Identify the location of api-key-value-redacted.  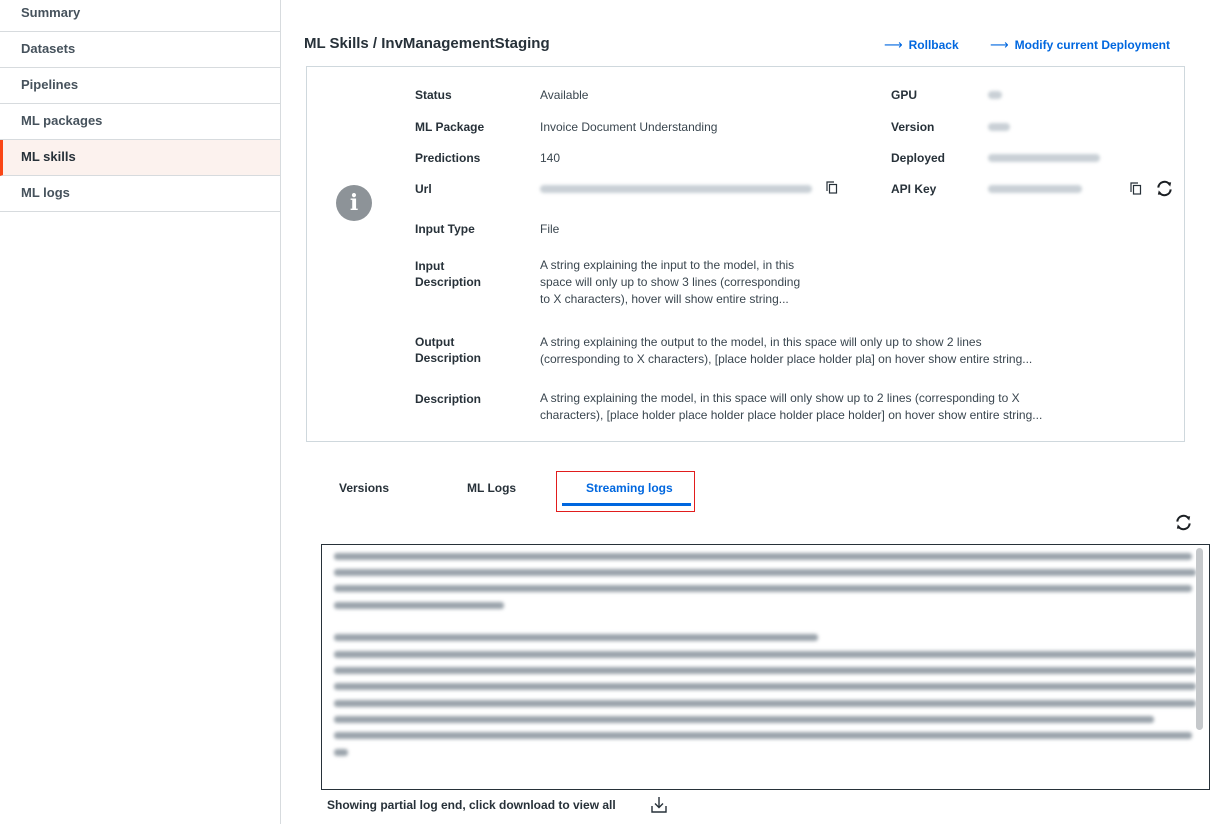
(1035, 189).